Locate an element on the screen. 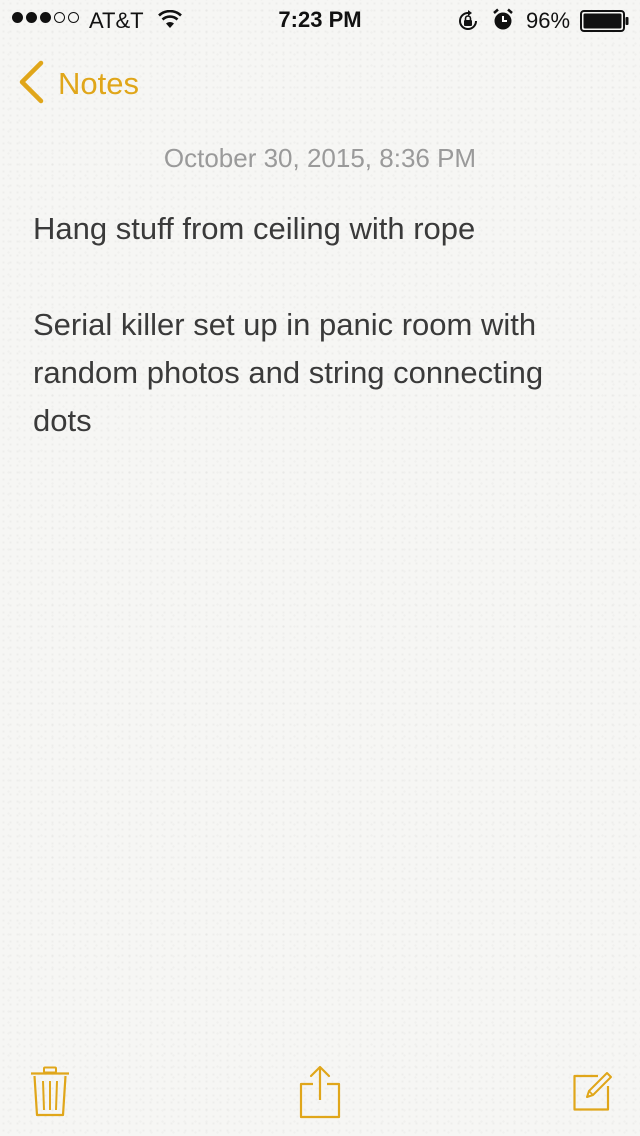 This screenshot has height=1136, width=640. note-line: dots is located at coordinates (328, 421).